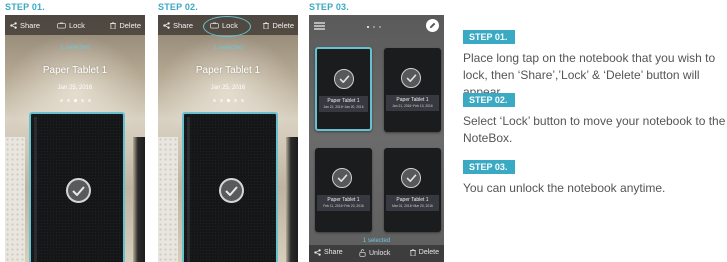 This screenshot has width=727, height=262. I want to click on step-badge: STEP 02., so click(489, 100).